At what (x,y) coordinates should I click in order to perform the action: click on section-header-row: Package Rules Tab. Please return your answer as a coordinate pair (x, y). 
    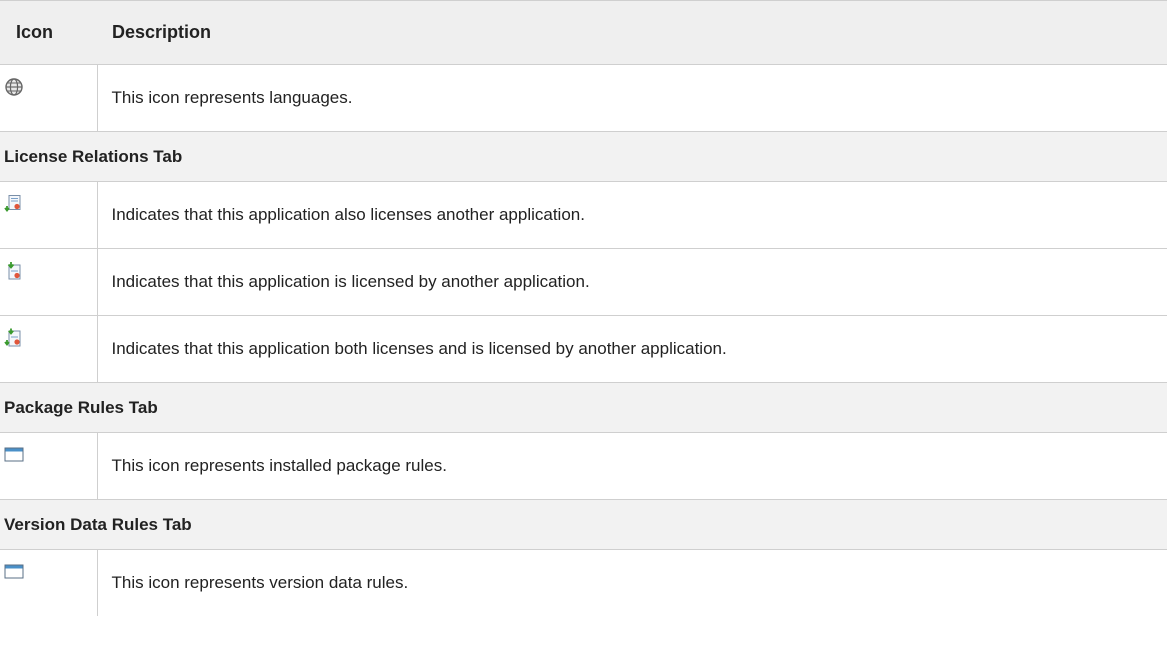
    Looking at the image, I should click on (583, 407).